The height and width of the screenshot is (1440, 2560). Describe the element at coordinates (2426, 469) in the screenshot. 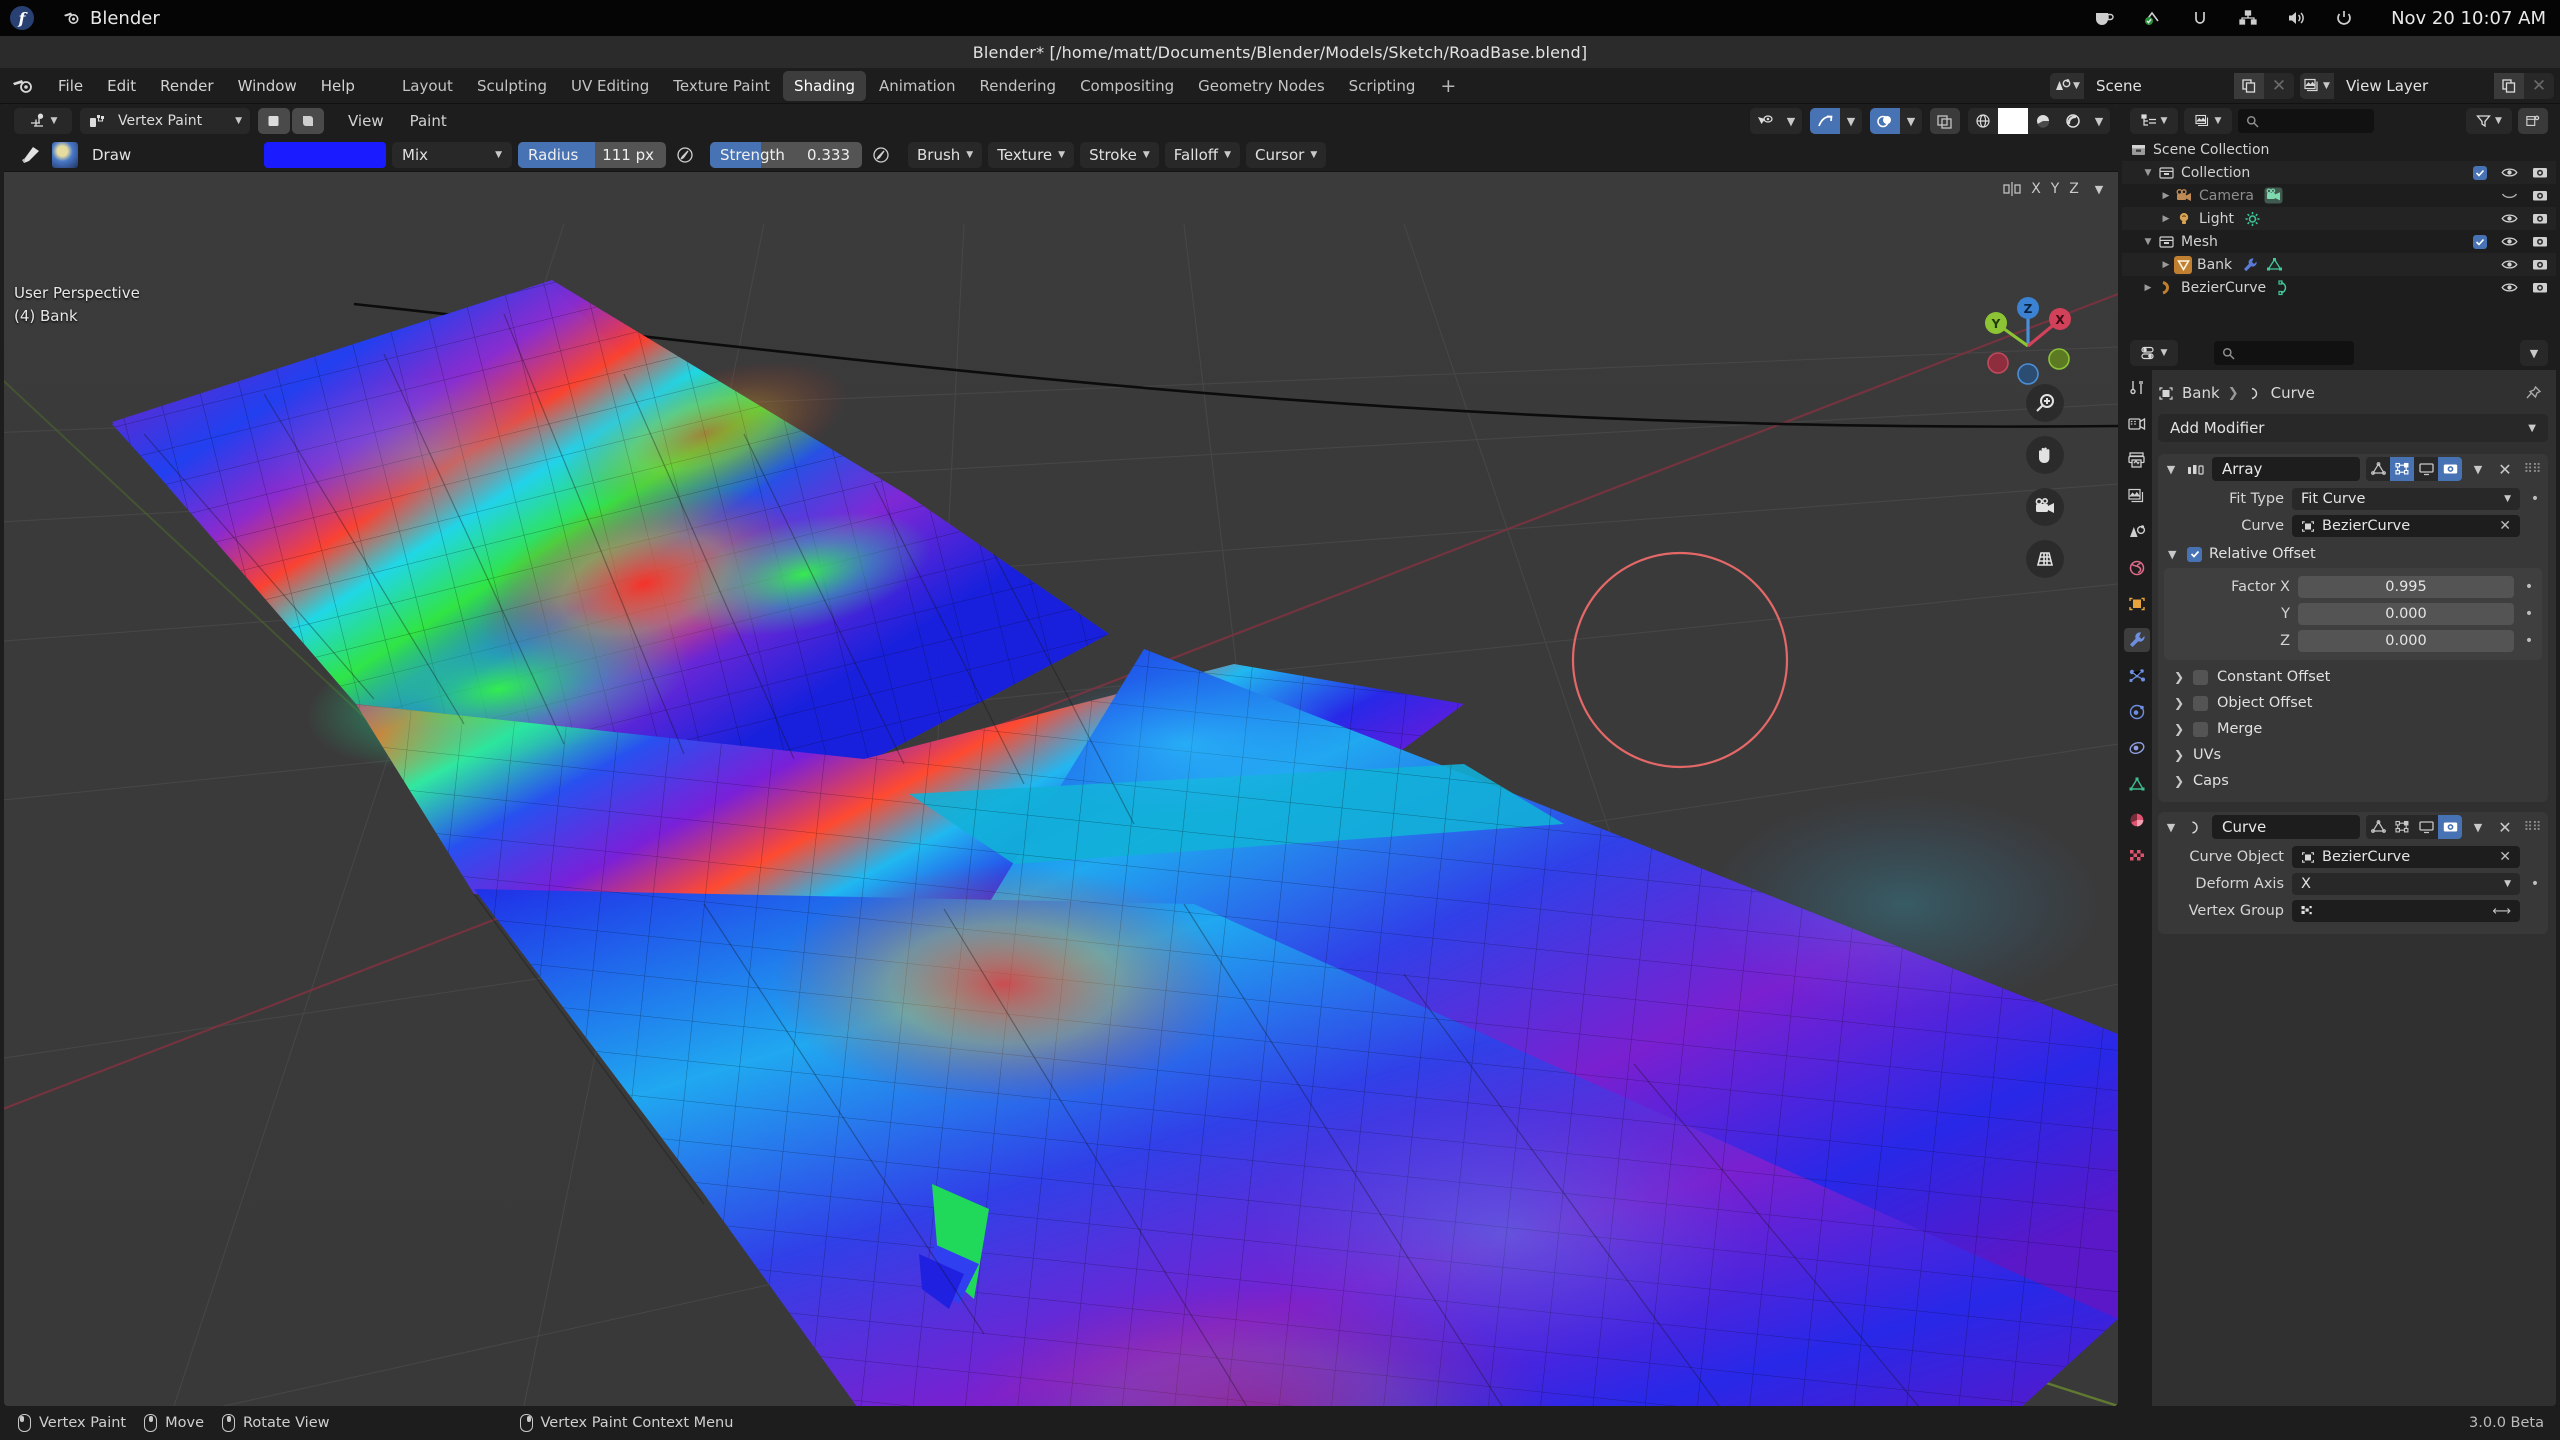

I see `realtime-display-icon` at that location.